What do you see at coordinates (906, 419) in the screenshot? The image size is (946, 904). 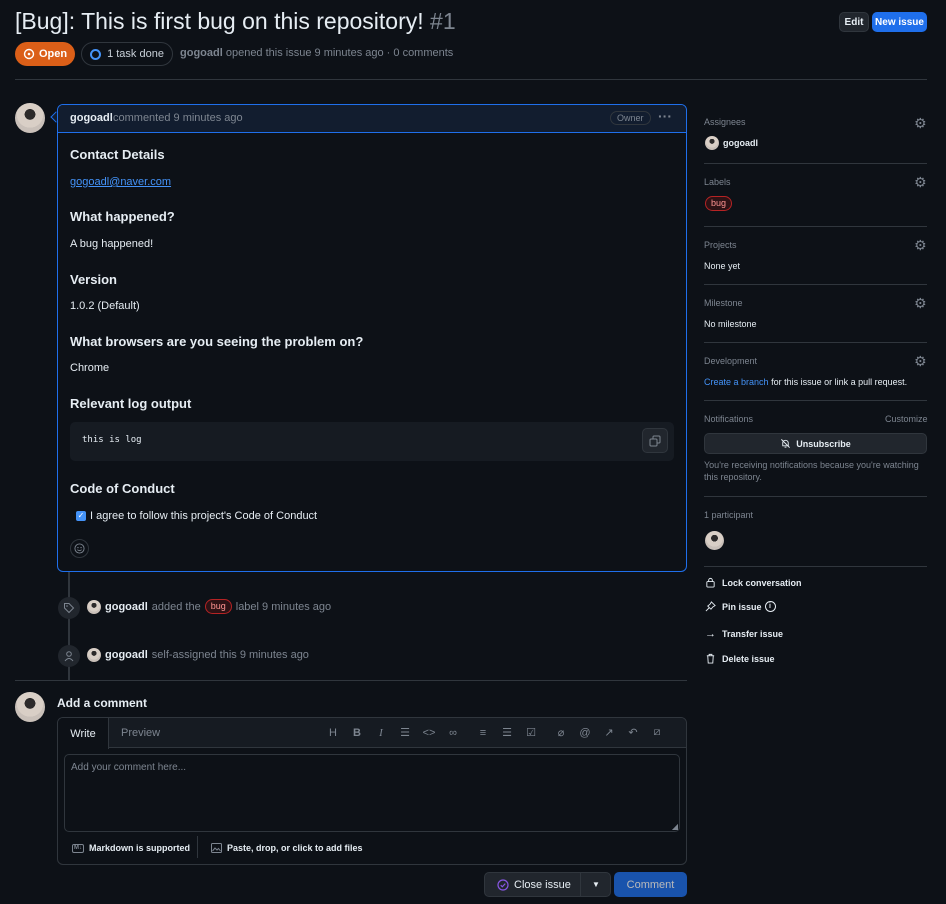 I see `customize-link: Customize` at bounding box center [906, 419].